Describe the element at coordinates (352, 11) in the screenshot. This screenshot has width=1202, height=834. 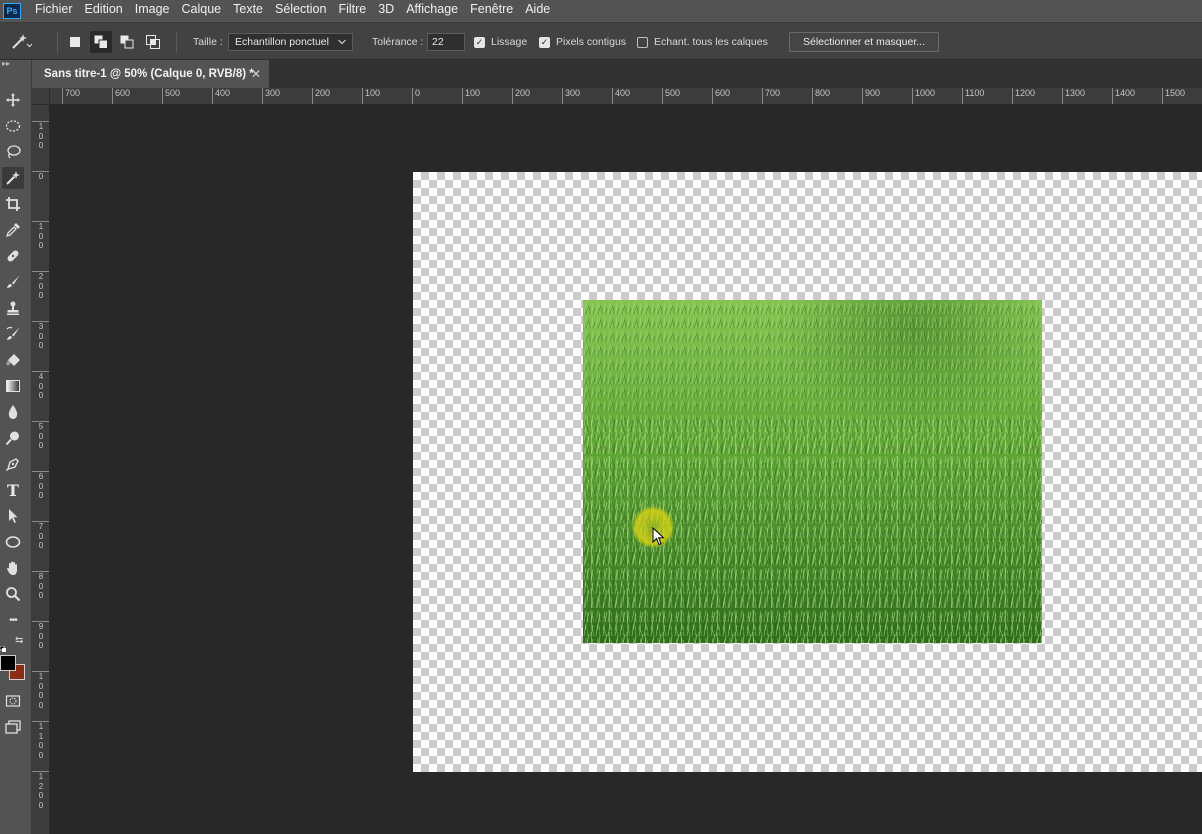
I see `menu-filtre: Filtre` at that location.